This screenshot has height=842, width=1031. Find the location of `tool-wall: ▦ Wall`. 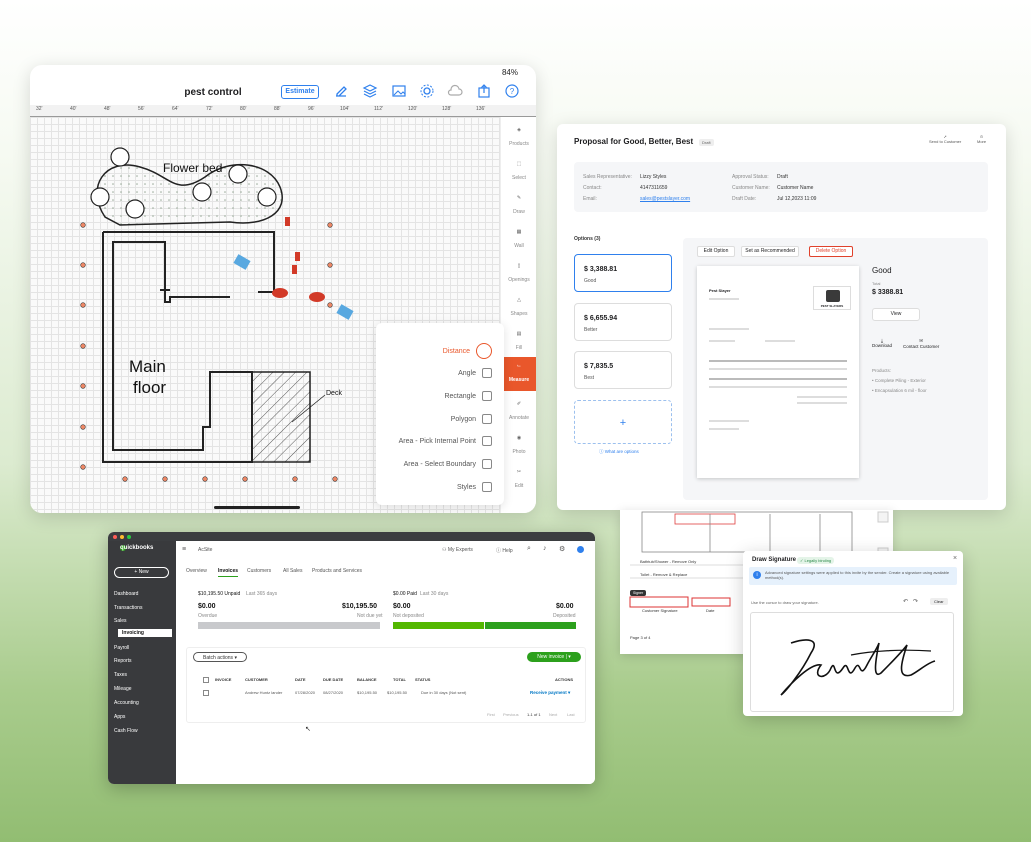

tool-wall: ▦ Wall is located at coordinates (518, 239).